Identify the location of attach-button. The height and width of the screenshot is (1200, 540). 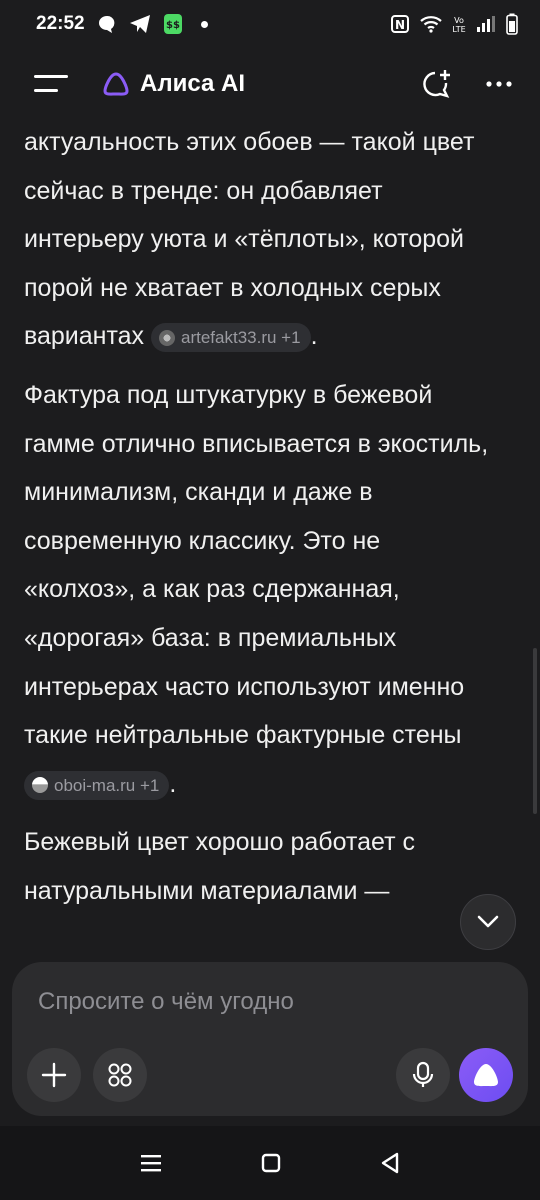
(54, 1075).